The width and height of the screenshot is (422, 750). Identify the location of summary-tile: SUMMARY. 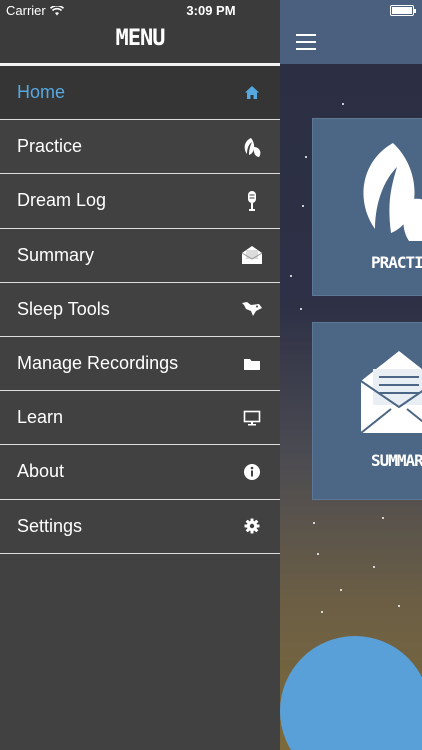
(367, 411).